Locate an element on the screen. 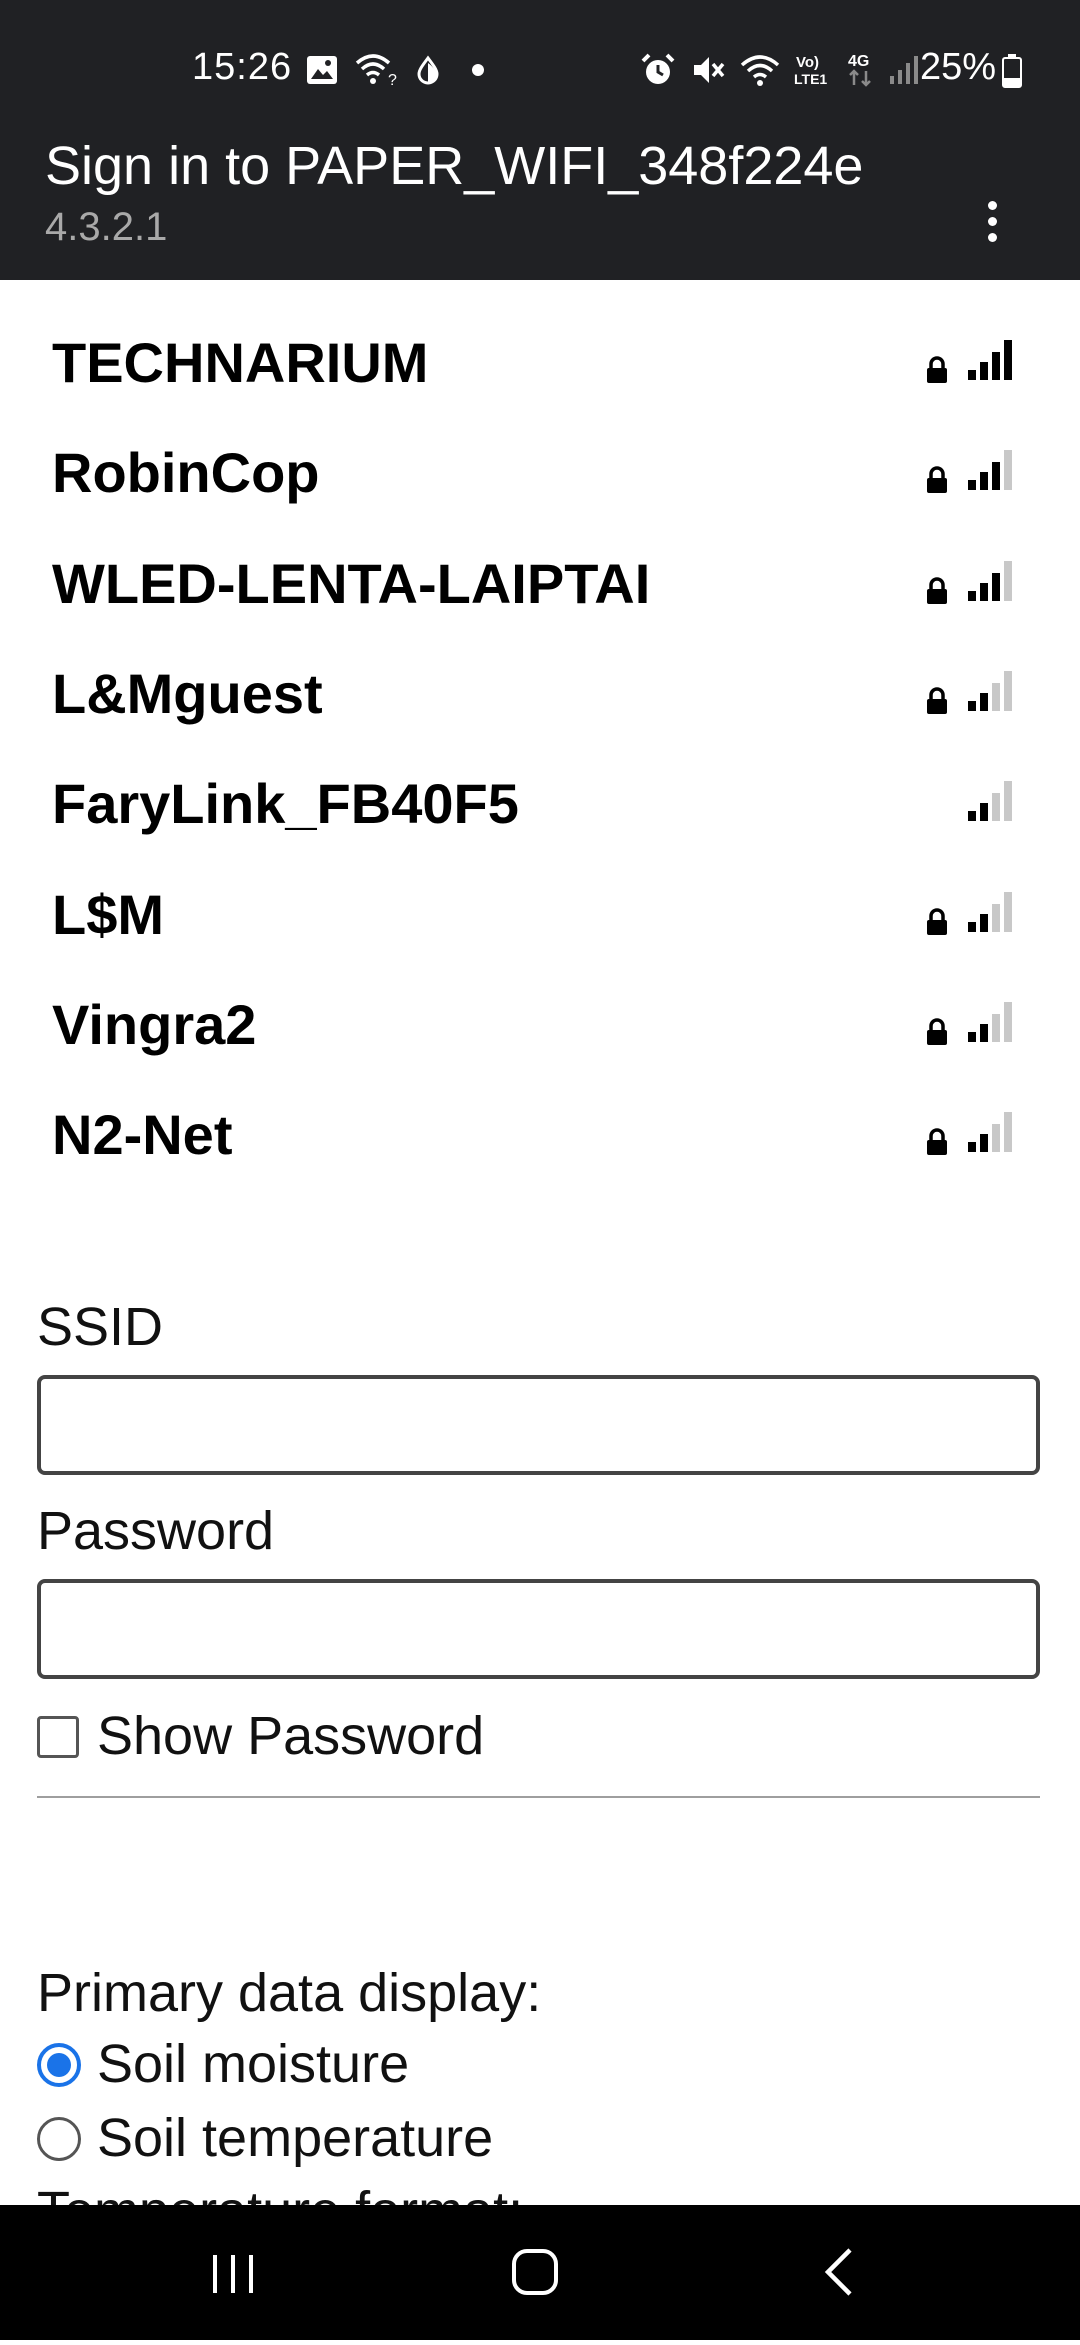 This screenshot has height=2345, width=1080. network-name: TECHNARIUM is located at coordinates (240, 362).